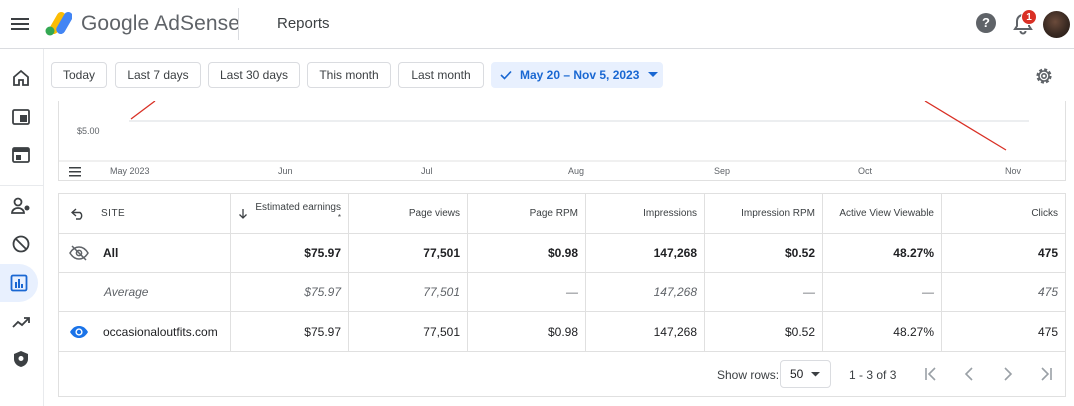  What do you see at coordinates (158, 75) in the screenshot?
I see `last-7-days-chip: Last 7 days` at bounding box center [158, 75].